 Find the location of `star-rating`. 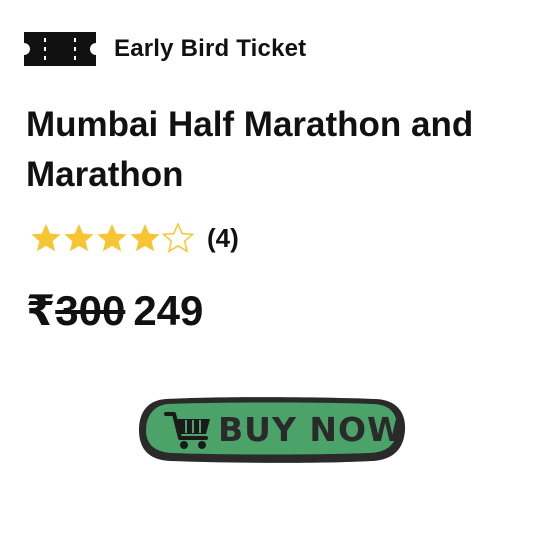

star-rating is located at coordinates (112, 238).